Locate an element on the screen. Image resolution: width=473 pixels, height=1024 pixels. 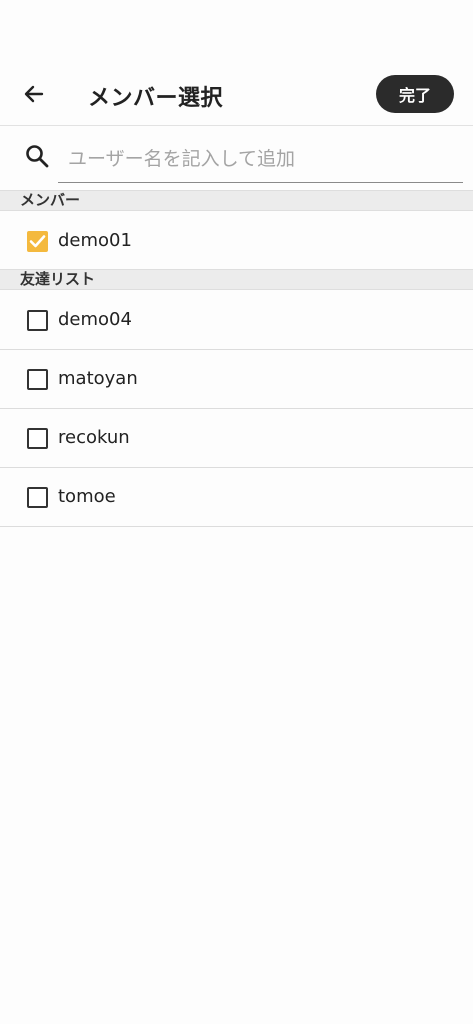
done-button: 完了 is located at coordinates (415, 94).